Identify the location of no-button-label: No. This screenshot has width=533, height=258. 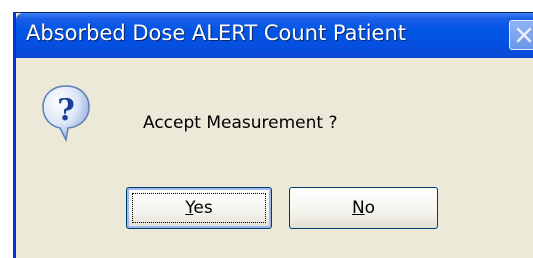
(363, 208).